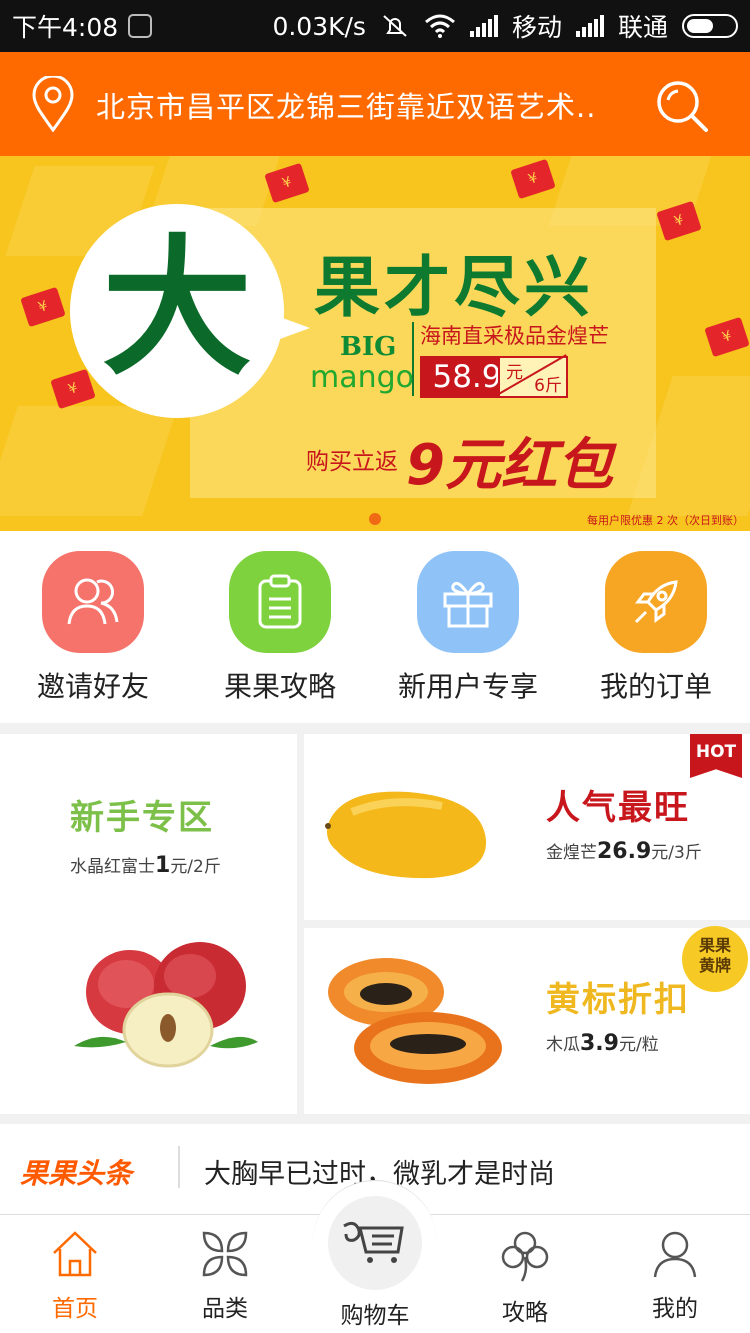  What do you see at coordinates (514, 373) in the screenshot?
I see `unit-top: 元` at bounding box center [514, 373].